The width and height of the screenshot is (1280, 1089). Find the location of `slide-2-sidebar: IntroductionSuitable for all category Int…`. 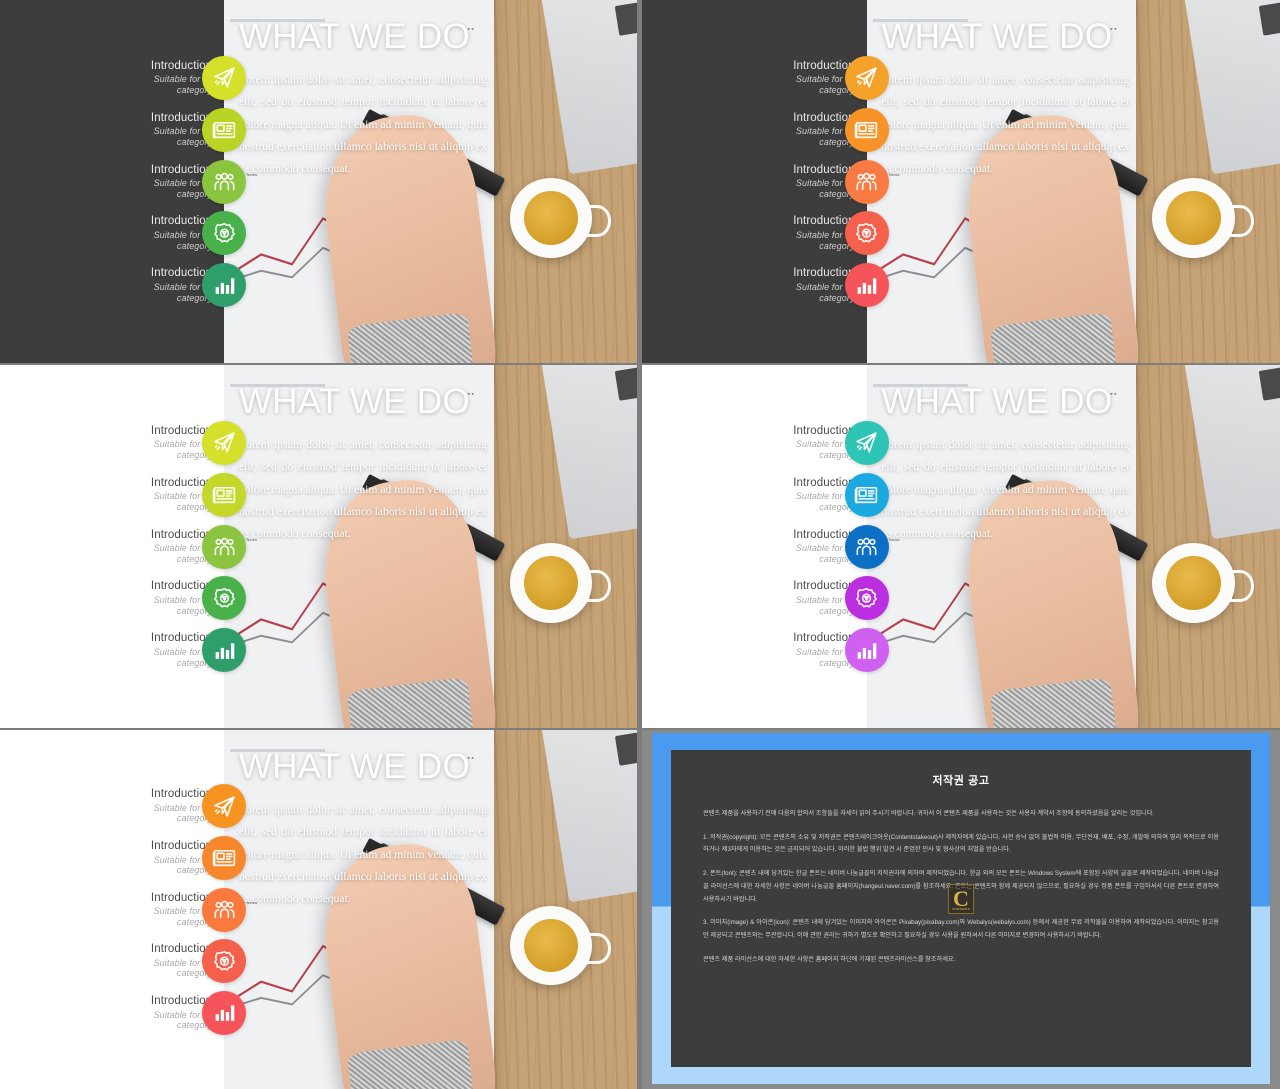

slide-2-sidebar: IntroductionSuitable for all category Int… is located at coordinates (765, 181).